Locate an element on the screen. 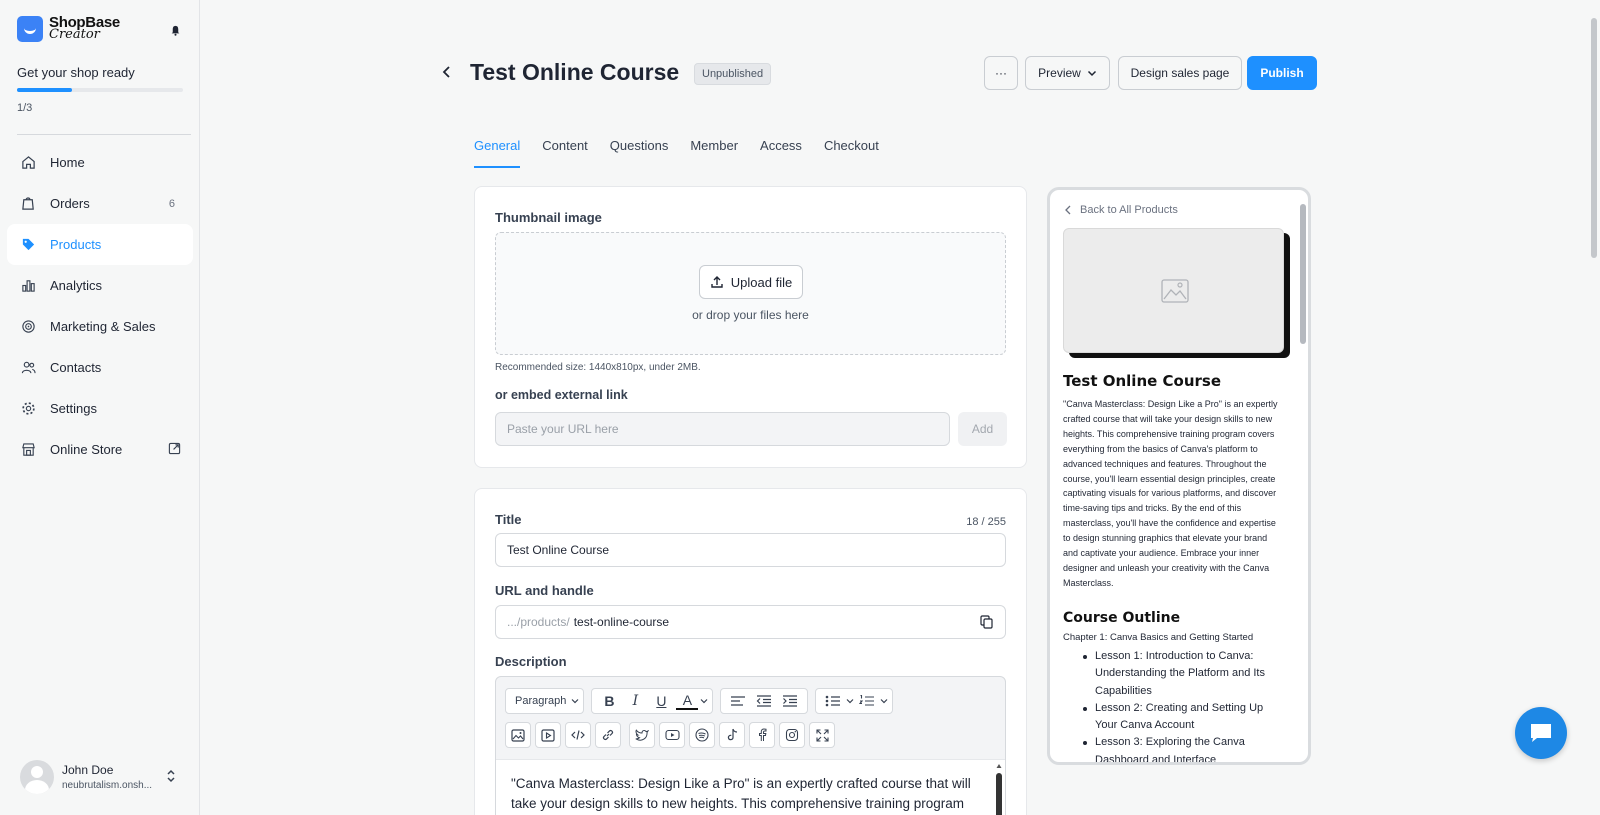 The width and height of the screenshot is (1600, 815). upload-file-button: Upload file is located at coordinates (751, 282).